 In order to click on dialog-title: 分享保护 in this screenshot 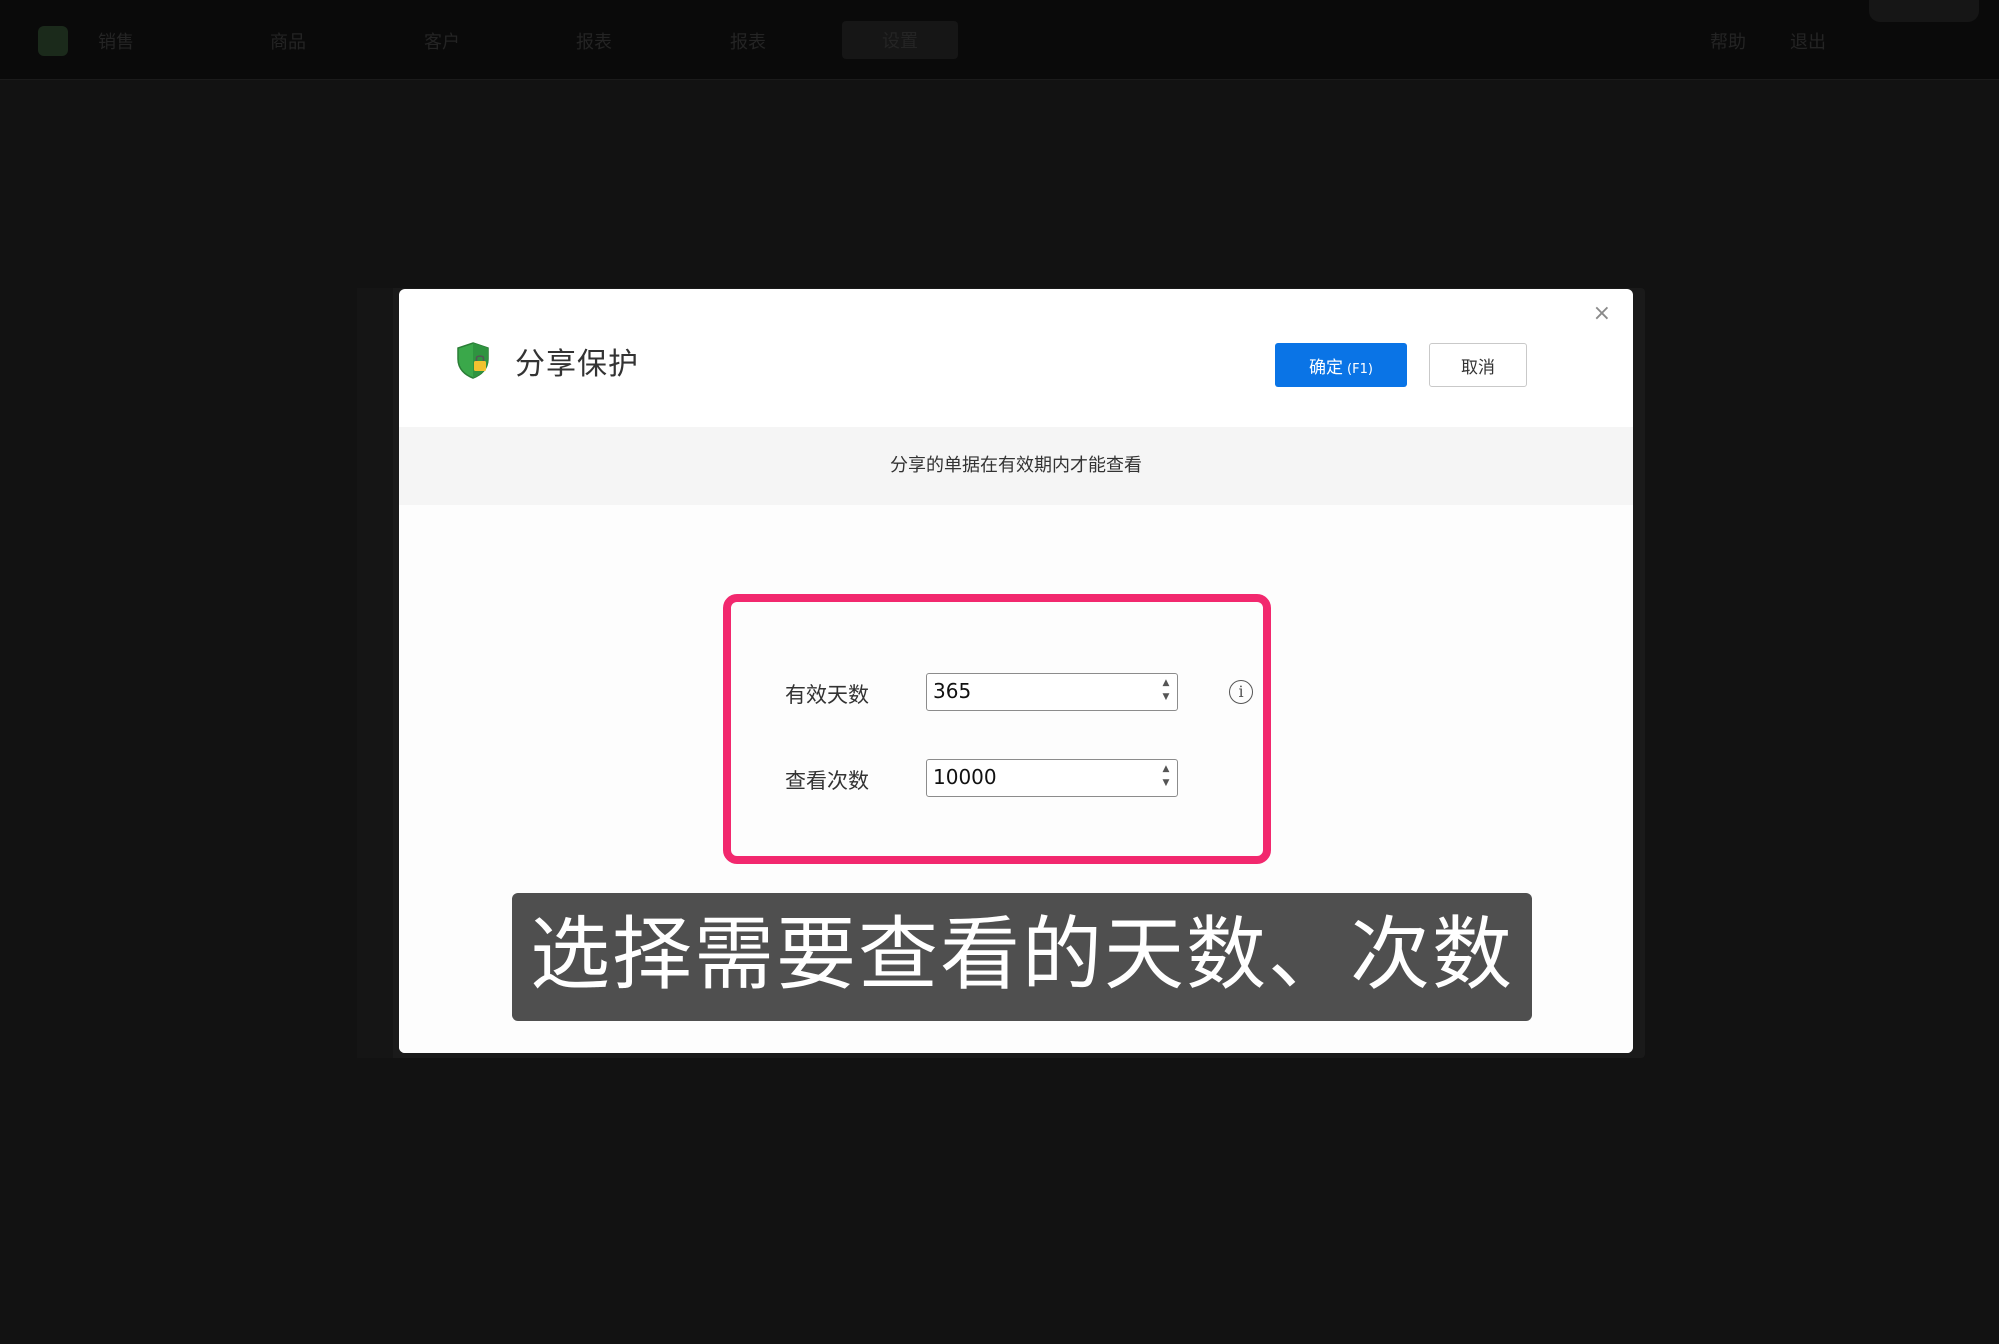, I will do `click(577, 364)`.